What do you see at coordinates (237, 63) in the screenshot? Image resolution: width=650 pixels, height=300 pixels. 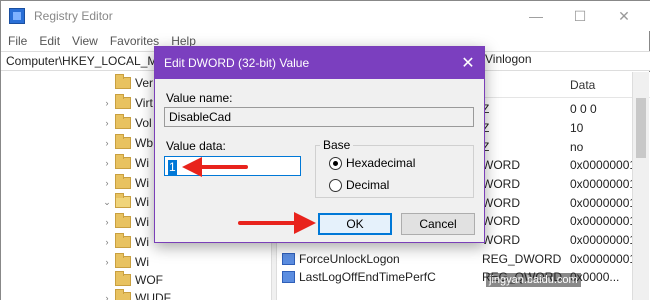 I see `dialog-title: Edit DWORD (32-bit) Value` at bounding box center [237, 63].